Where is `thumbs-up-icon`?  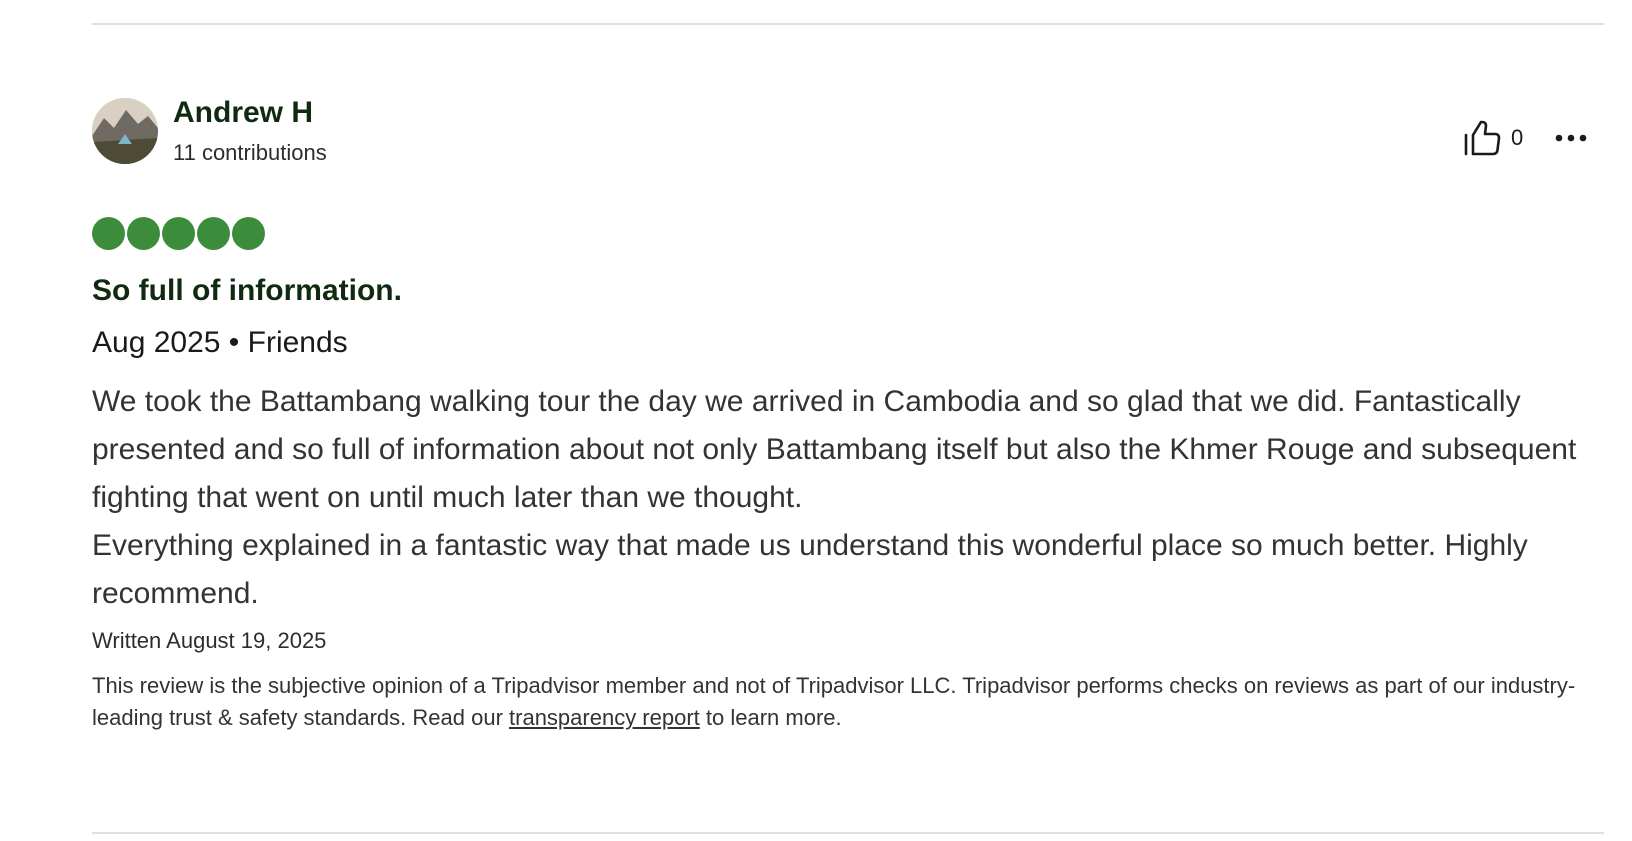
thumbs-up-icon is located at coordinates (1482, 138).